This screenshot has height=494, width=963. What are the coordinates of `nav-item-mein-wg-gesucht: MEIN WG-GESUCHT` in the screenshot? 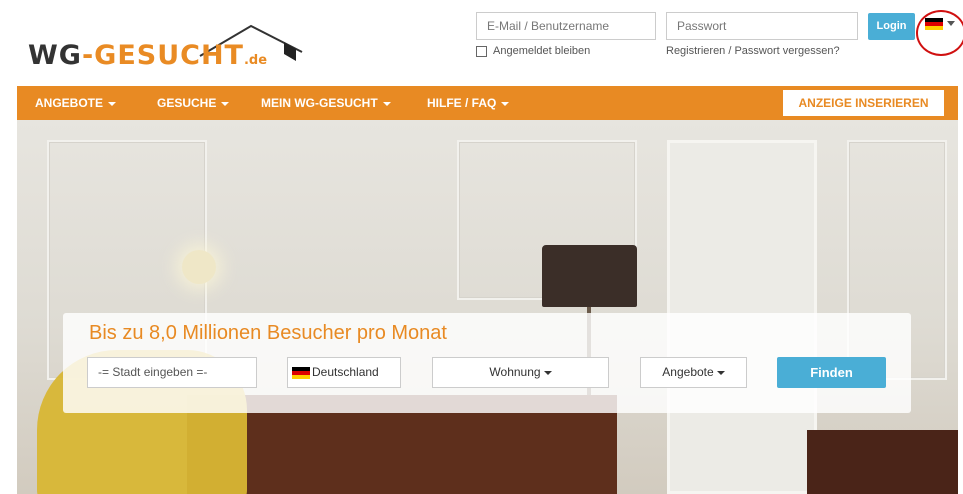 It's located at (326, 103).